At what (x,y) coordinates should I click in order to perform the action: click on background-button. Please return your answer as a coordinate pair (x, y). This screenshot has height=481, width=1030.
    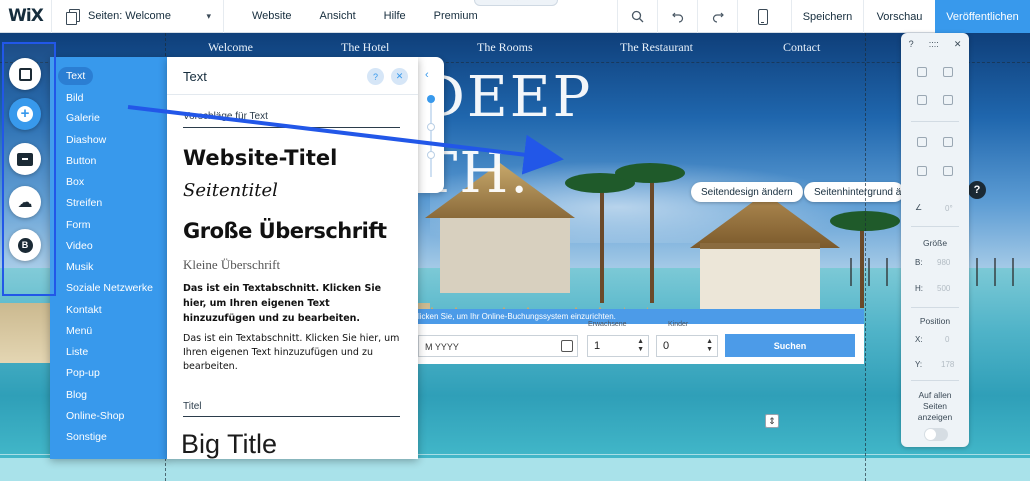
    Looking at the image, I should click on (25, 74).